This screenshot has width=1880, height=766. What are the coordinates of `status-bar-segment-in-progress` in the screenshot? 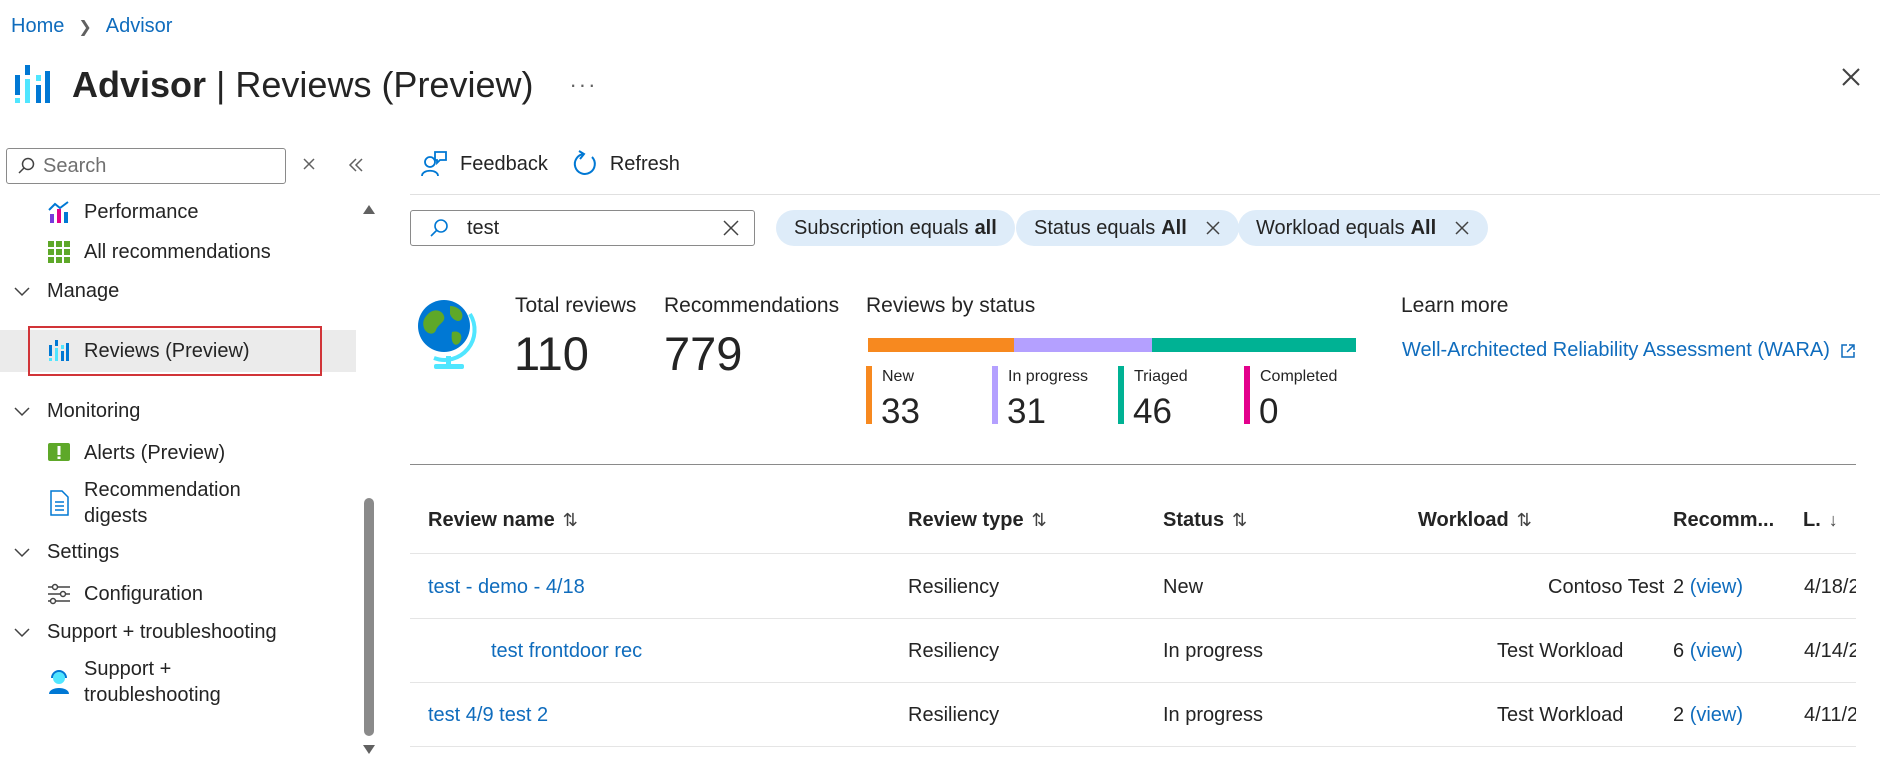 It's located at (1083, 345).